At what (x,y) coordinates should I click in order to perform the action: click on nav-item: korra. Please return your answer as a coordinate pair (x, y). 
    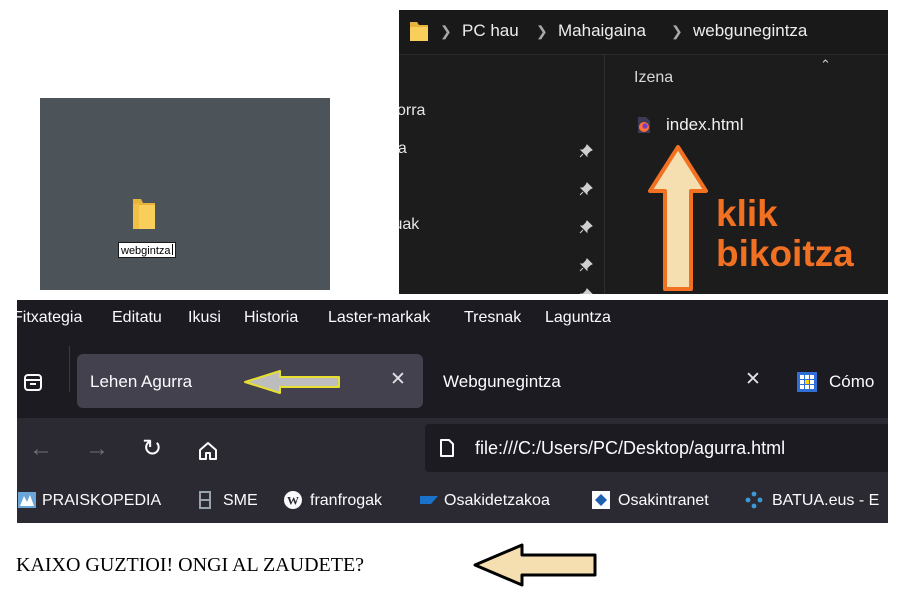
    Looking at the image, I should click on (412, 111).